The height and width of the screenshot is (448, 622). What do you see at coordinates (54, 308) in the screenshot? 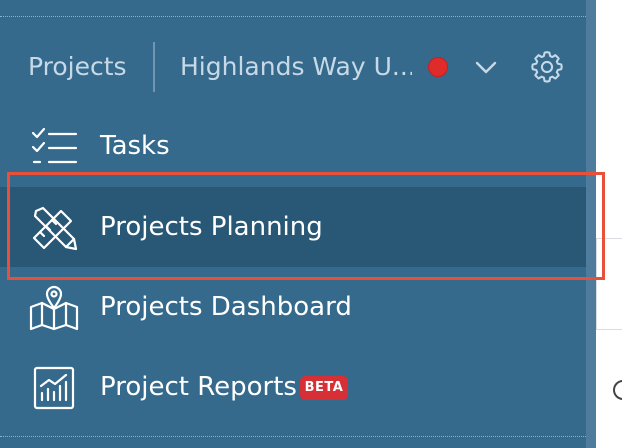
I see `map-pin-icon` at bounding box center [54, 308].